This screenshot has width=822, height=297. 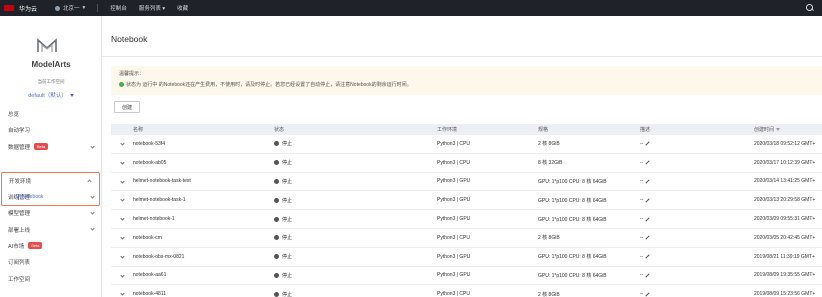 What do you see at coordinates (182, 8) in the screenshot?
I see `favorites-link: 收藏` at bounding box center [182, 8].